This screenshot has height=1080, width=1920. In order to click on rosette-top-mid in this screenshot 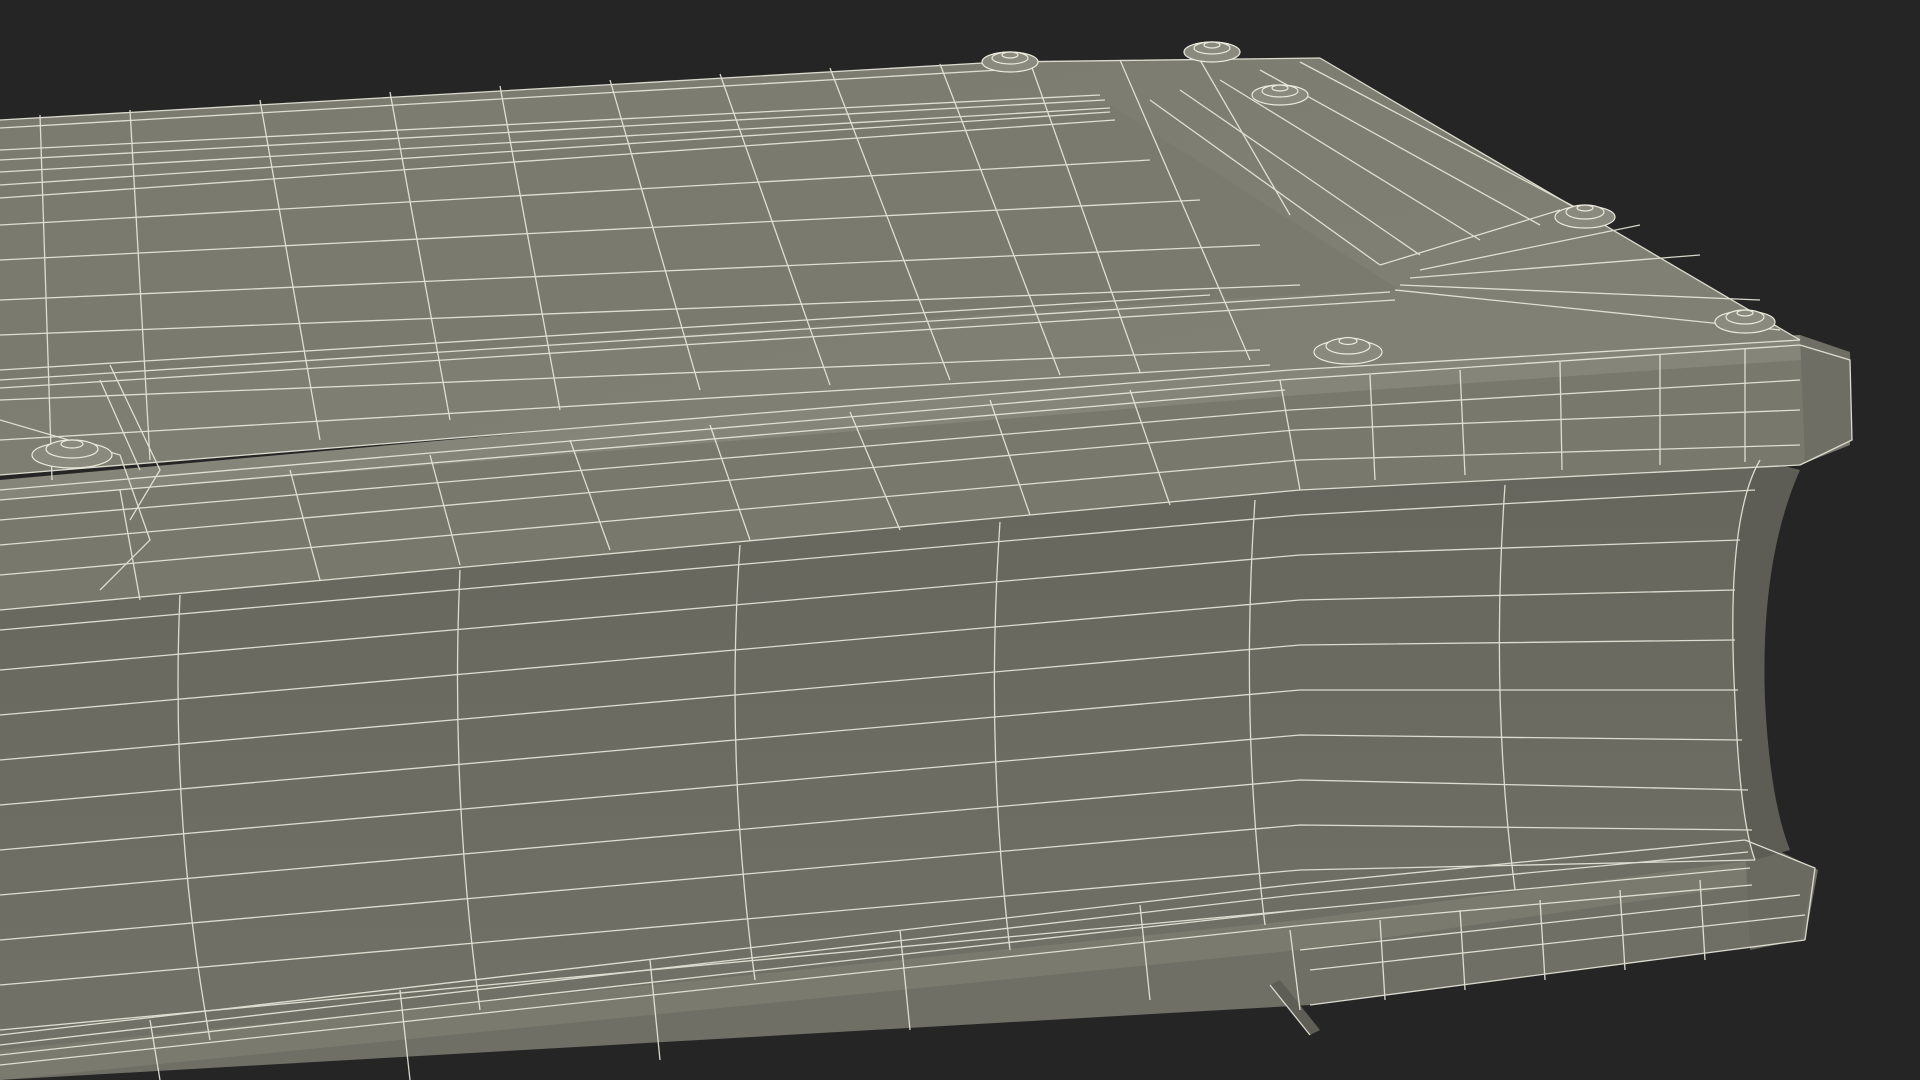, I will do `click(1212, 52)`.